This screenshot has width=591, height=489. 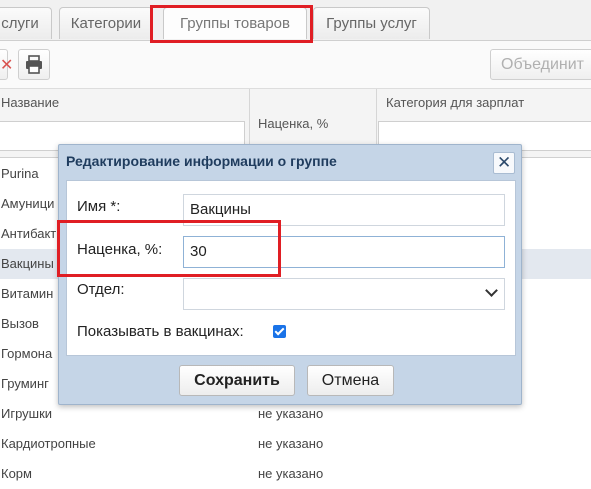 What do you see at coordinates (27, 293) in the screenshot?
I see `row-name: Витамин` at bounding box center [27, 293].